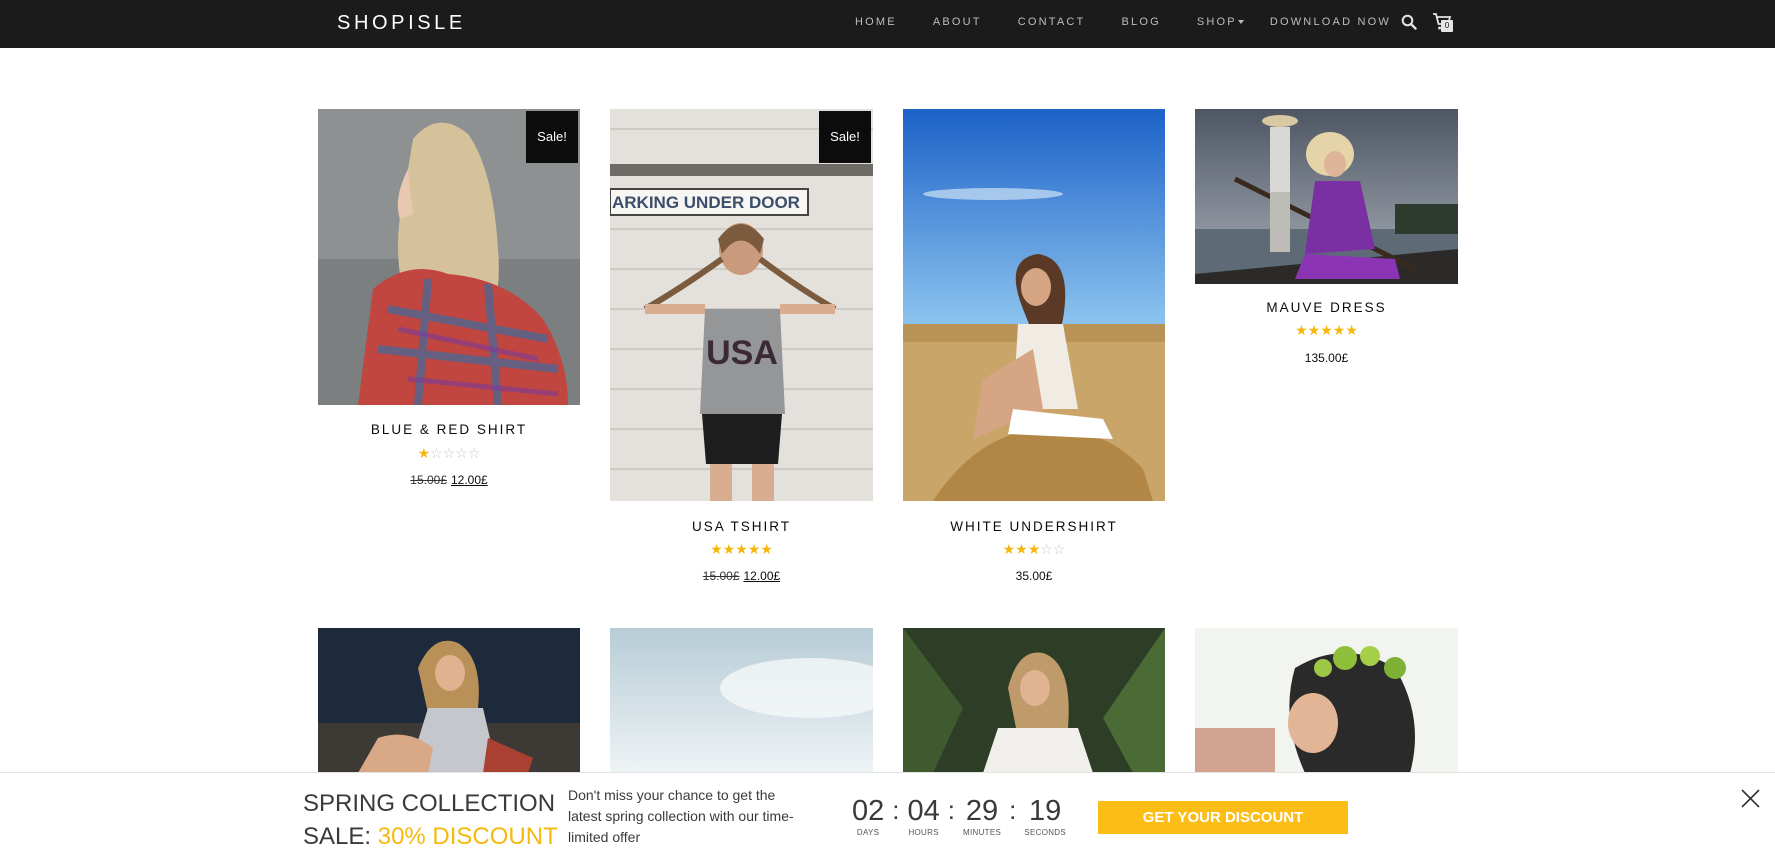 The image size is (1775, 857). I want to click on countdown-value: 04, so click(923, 811).